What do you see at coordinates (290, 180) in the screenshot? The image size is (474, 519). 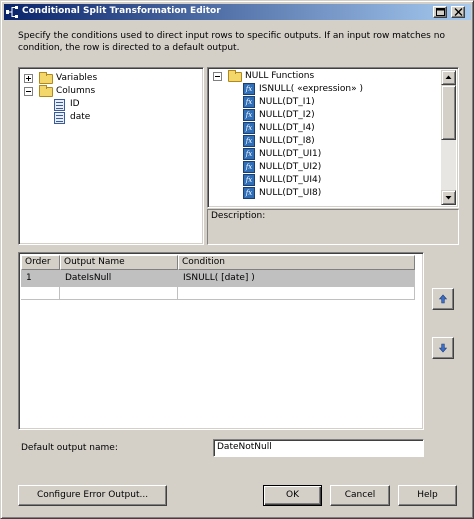 I see `function-label: NULL(DT_UI4)` at bounding box center [290, 180].